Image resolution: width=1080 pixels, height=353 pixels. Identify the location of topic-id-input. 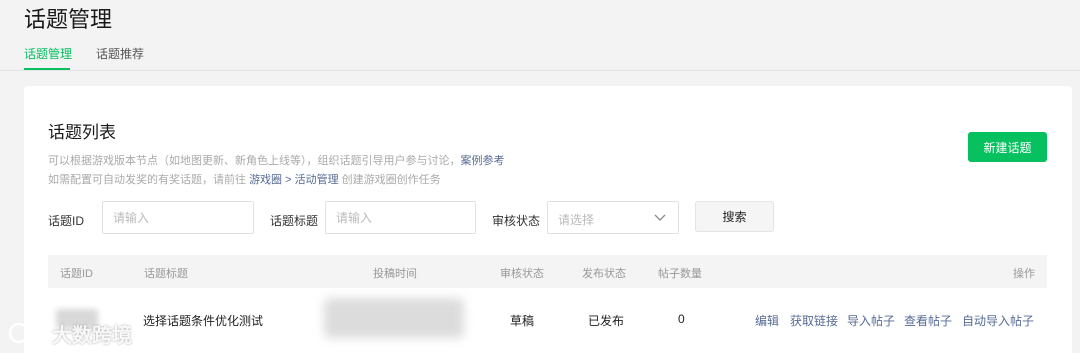
(178, 217).